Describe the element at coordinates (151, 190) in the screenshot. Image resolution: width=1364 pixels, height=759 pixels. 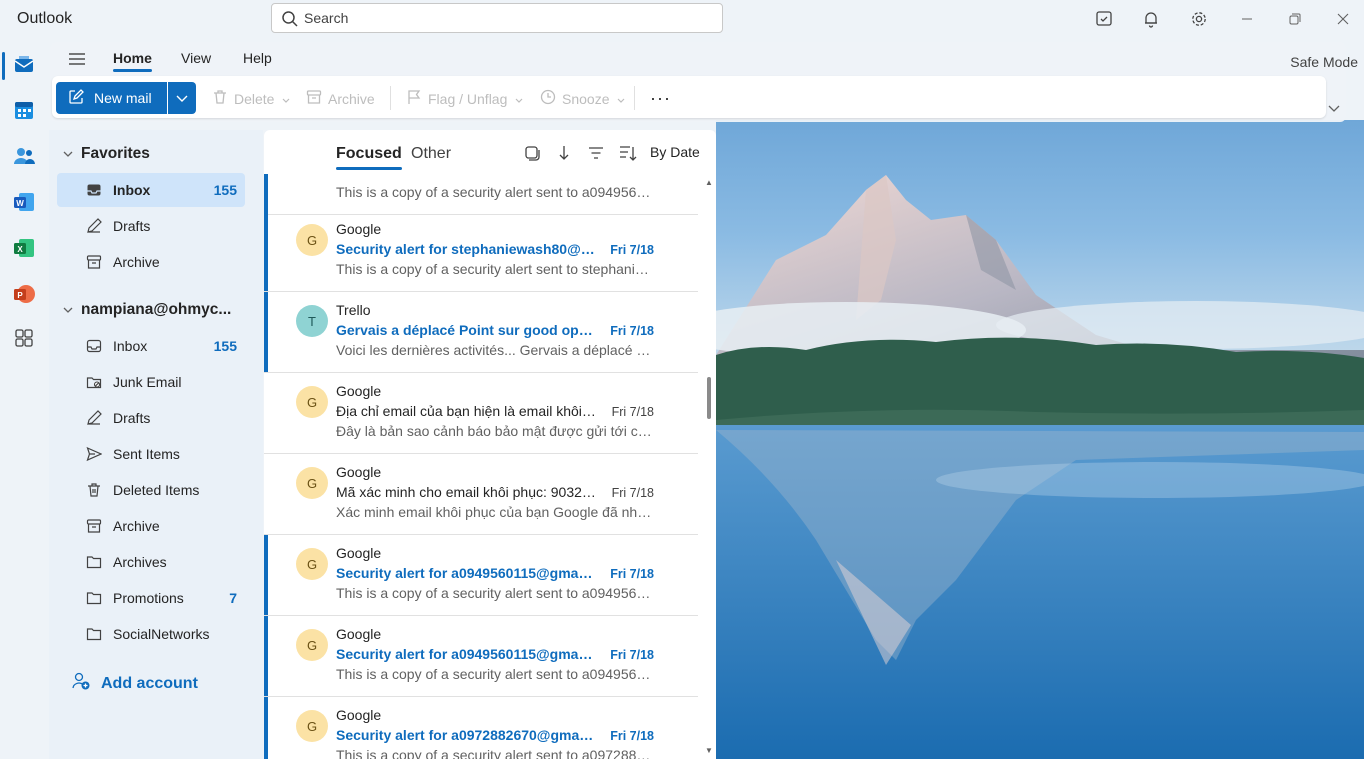
I see `favorite-inbox: Inbox 155` at that location.